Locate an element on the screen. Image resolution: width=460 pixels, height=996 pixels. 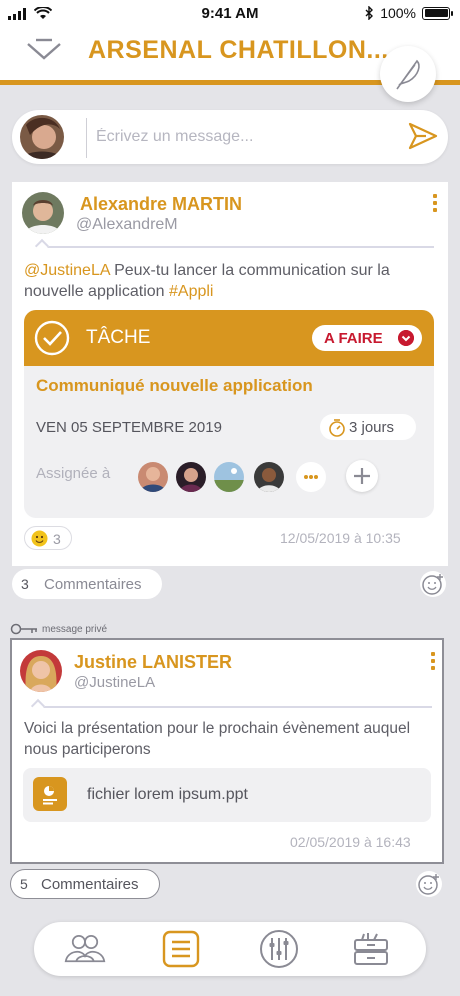
nav-settings is located at coordinates (279, 949).